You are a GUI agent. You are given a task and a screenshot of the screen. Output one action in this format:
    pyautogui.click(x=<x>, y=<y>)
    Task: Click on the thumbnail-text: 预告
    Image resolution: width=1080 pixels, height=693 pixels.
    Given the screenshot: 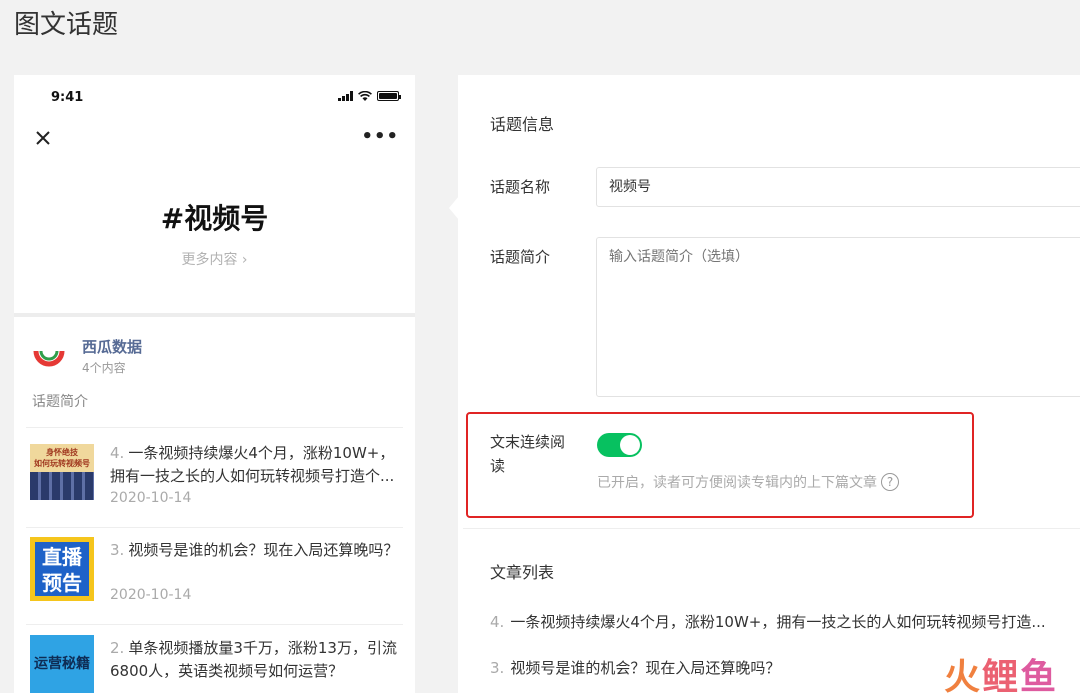 What is the action you would take?
    pyautogui.click(x=62, y=583)
    